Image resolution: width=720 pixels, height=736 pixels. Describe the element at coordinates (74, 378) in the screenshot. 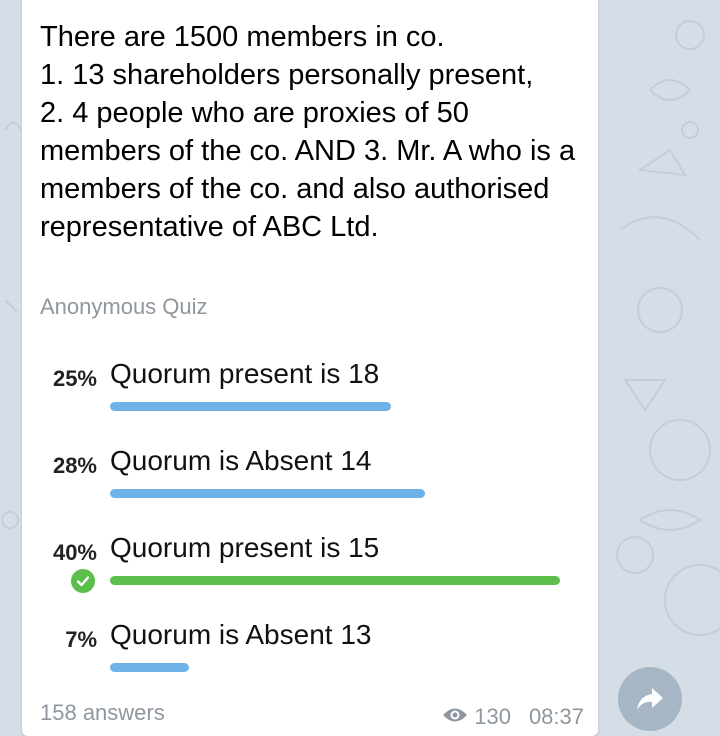

I see `option-percent: 25%` at that location.